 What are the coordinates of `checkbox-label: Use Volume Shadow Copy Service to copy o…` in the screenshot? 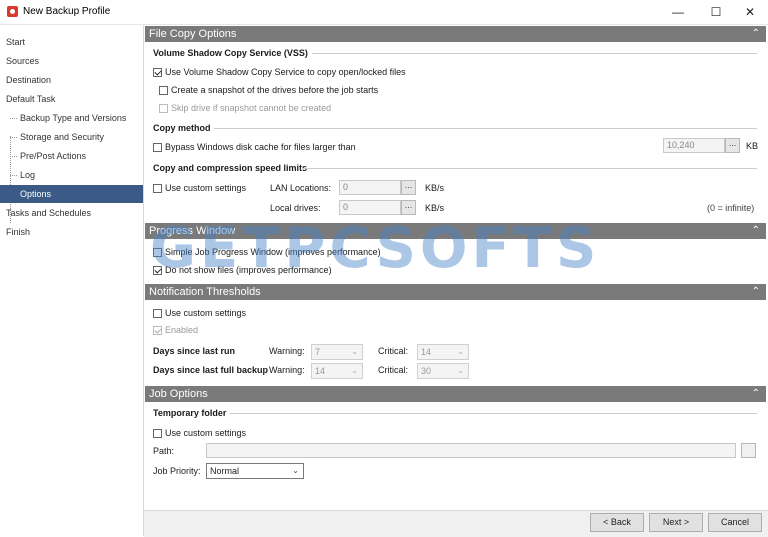 It's located at (285, 72).